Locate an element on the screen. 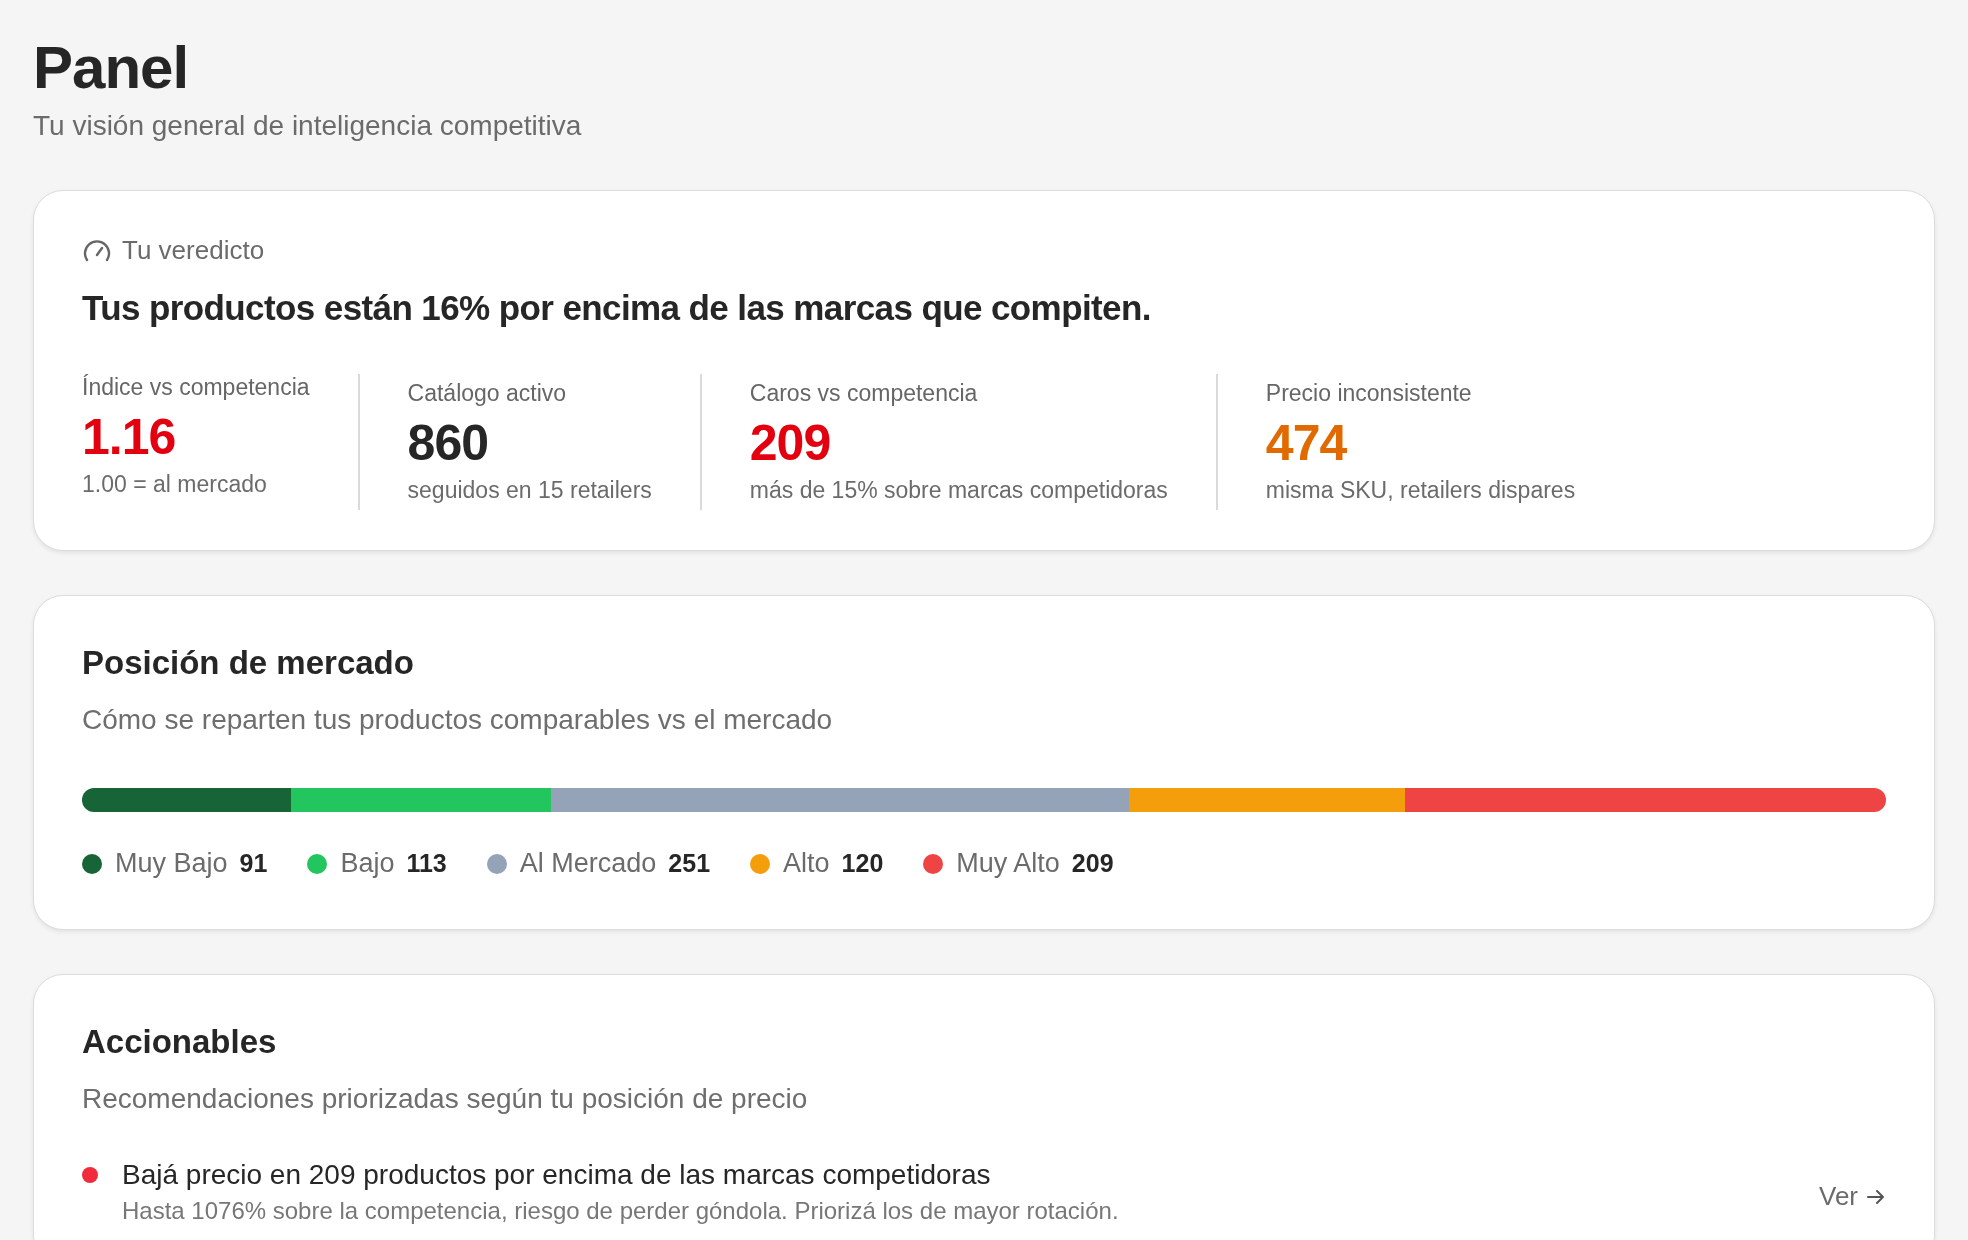 The width and height of the screenshot is (1968, 1240). stat-label: Precio inconsistente is located at coordinates (1369, 393).